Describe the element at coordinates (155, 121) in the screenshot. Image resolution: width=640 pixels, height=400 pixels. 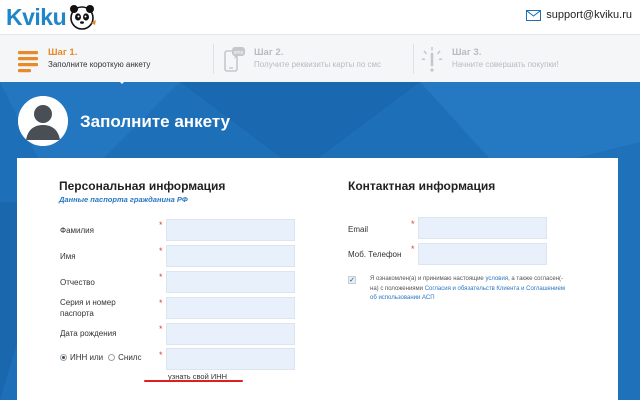
I see `page-title: Заполните анкету` at that location.